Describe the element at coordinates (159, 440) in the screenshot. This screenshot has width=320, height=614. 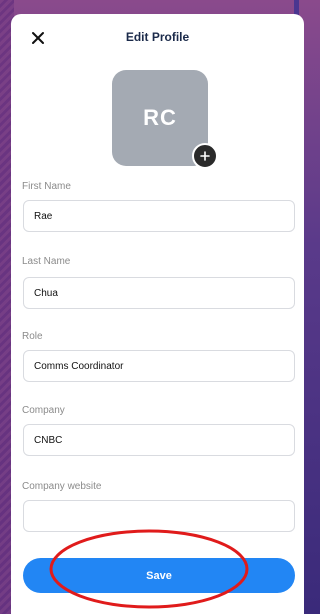
I see `company-input` at that location.